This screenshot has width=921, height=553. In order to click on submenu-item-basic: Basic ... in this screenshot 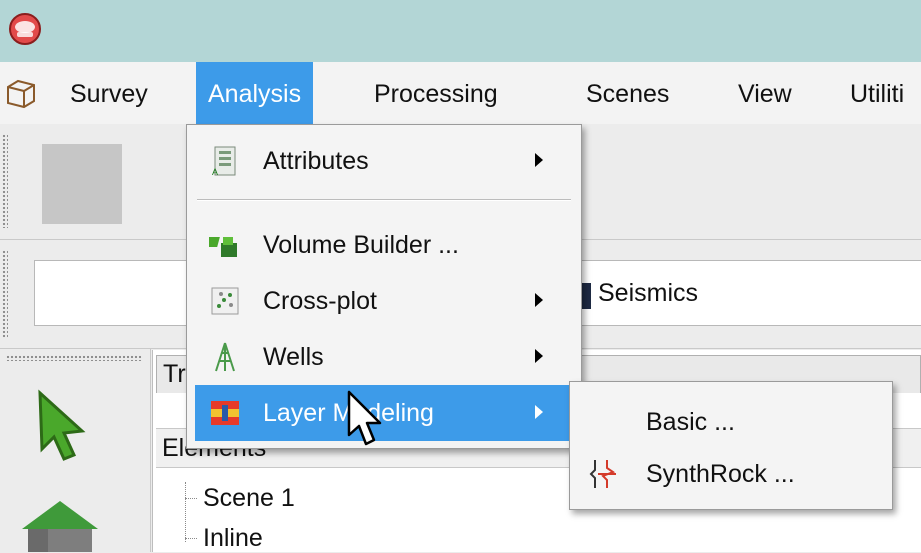, I will do `click(731, 422)`.